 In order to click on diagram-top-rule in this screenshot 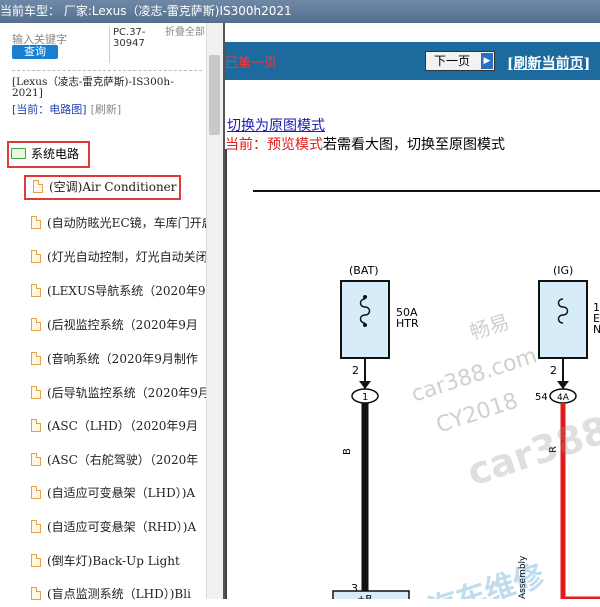, I will do `click(426, 191)`.